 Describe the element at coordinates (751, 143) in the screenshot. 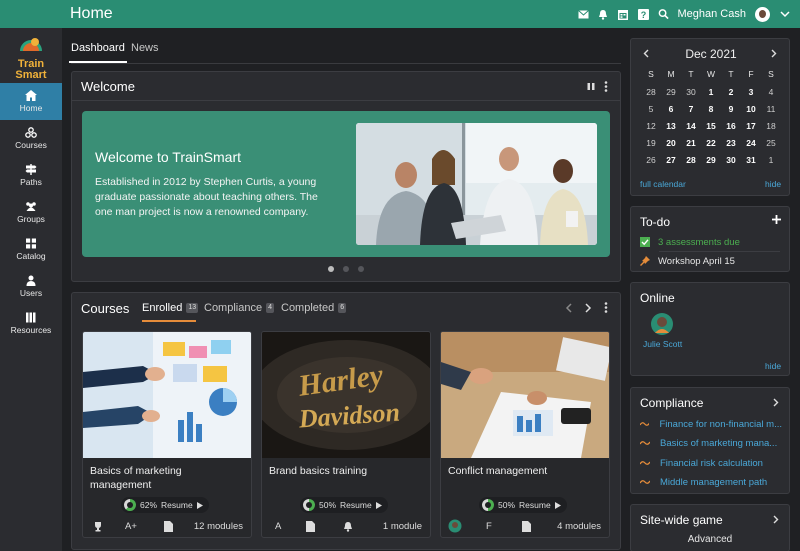

I see `calendar-day: 24` at that location.